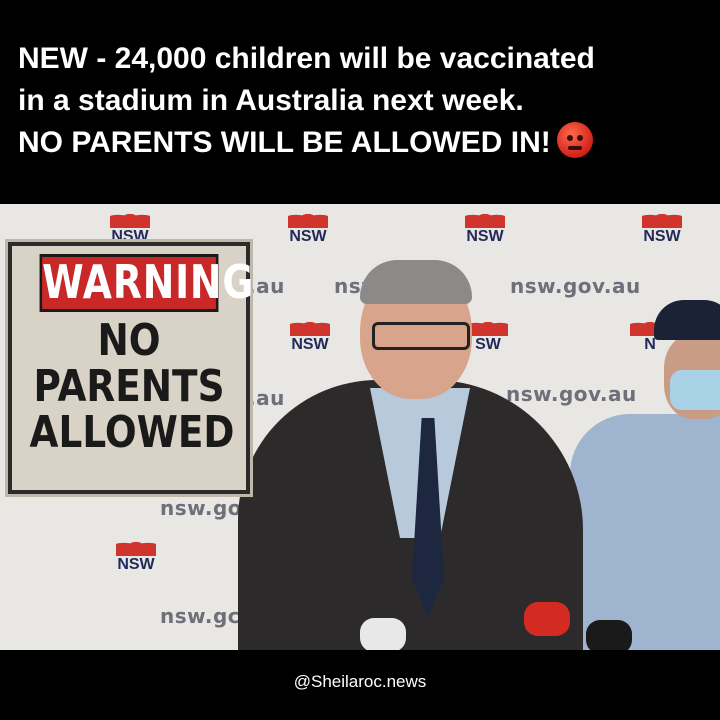 Image resolution: width=720 pixels, height=720 pixels. What do you see at coordinates (200, 616) in the screenshot?
I see `backdrop-url: nsw.gc` at bounding box center [200, 616].